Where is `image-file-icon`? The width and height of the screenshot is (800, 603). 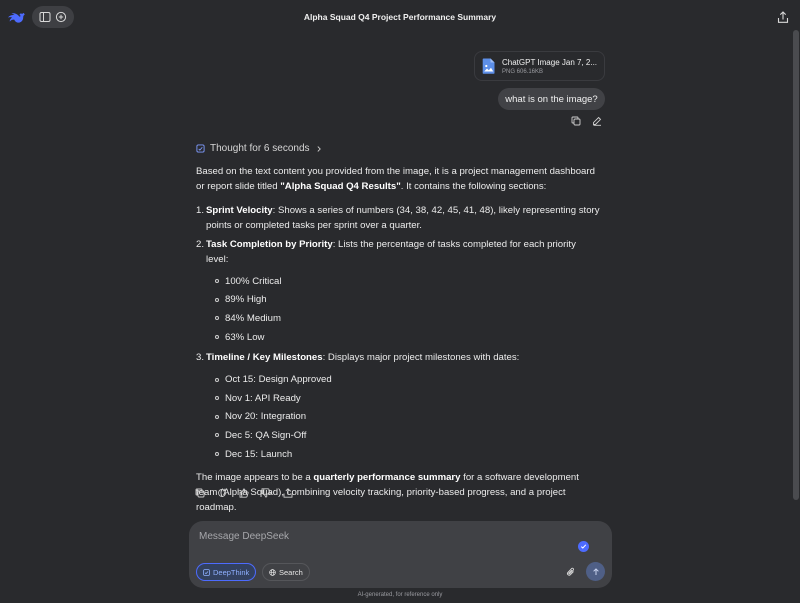 image-file-icon is located at coordinates (488, 66).